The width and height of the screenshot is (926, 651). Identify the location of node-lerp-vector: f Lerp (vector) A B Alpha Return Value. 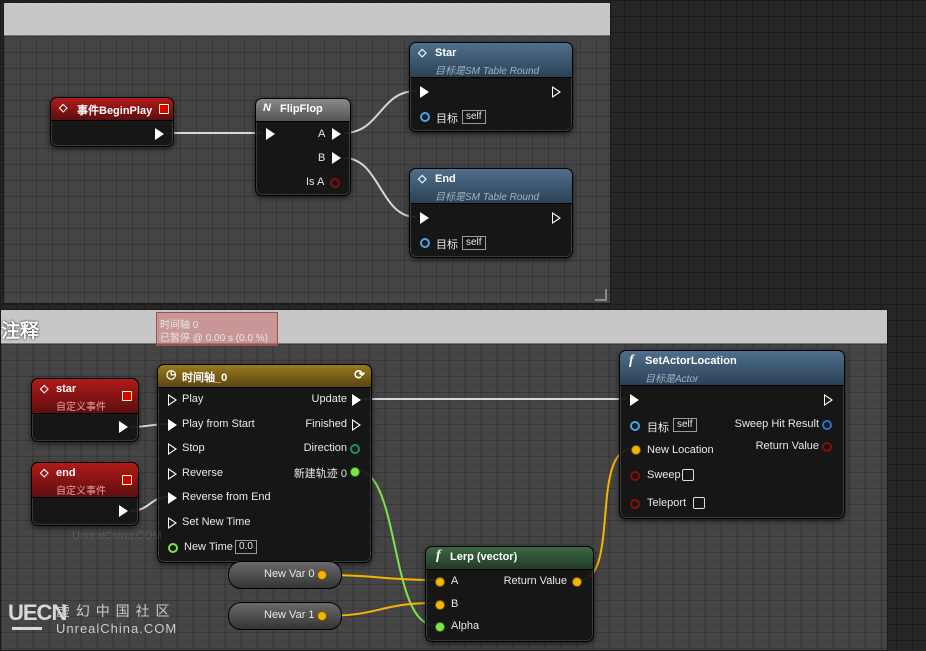
(509, 594).